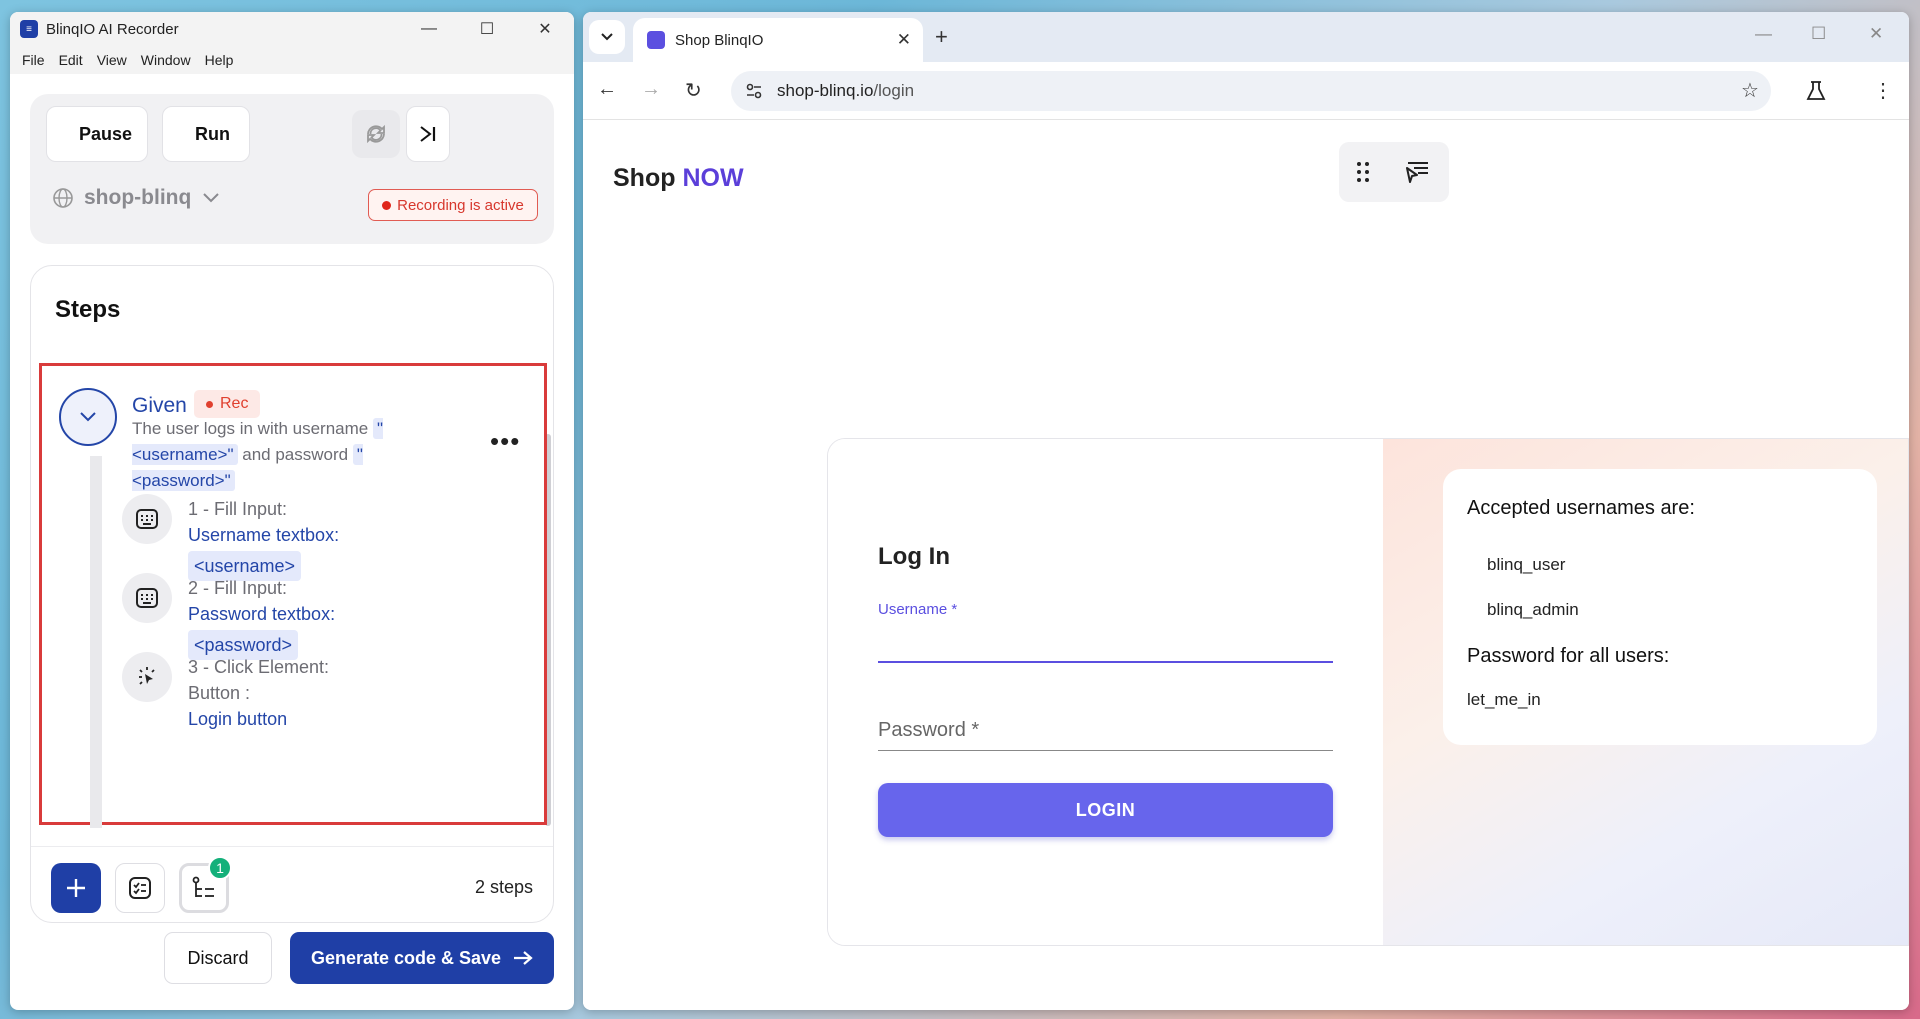 This screenshot has height=1019, width=1920. What do you see at coordinates (1750, 90) in the screenshot?
I see `bookmark-star-icon: ☆` at bounding box center [1750, 90].